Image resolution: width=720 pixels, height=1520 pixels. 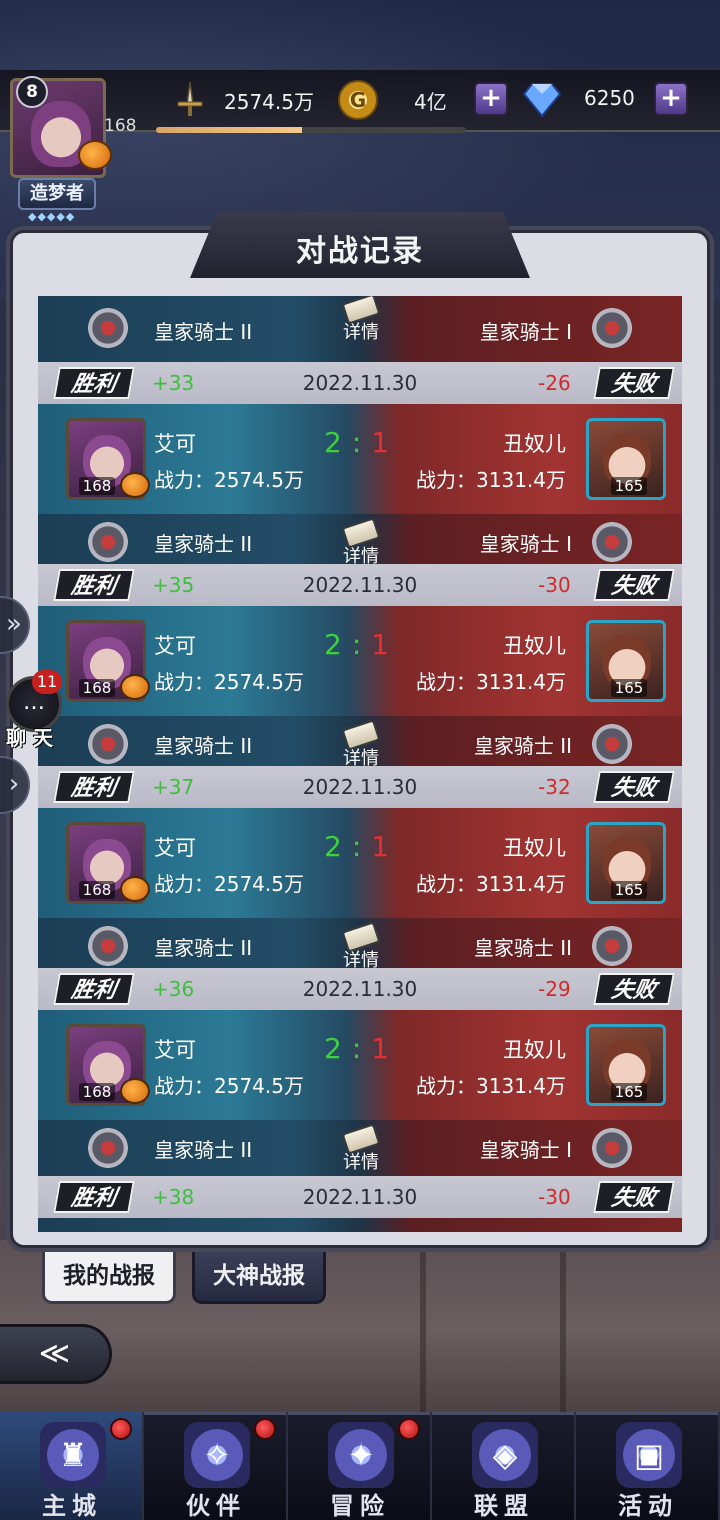 I want to click on back-arrow-icon: ≪, so click(x=54, y=1353).